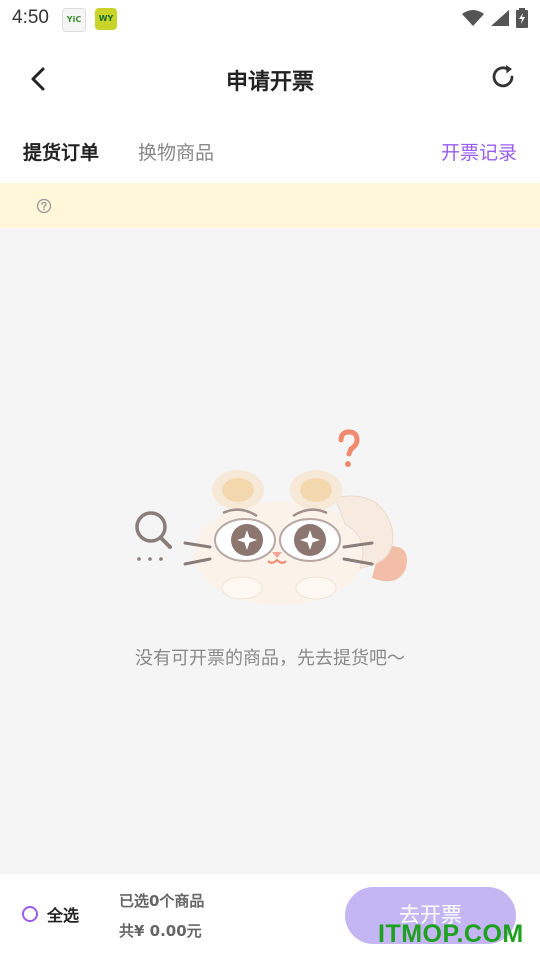 The image size is (540, 960). I want to click on question-mark-icon, so click(349, 448).